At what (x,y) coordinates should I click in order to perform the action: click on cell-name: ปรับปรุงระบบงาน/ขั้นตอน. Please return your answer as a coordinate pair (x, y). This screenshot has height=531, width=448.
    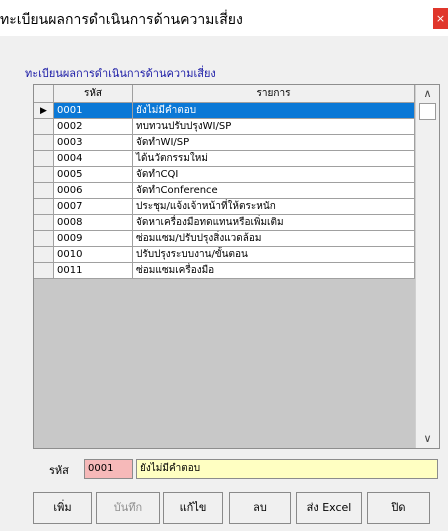
    Looking at the image, I should click on (274, 255).